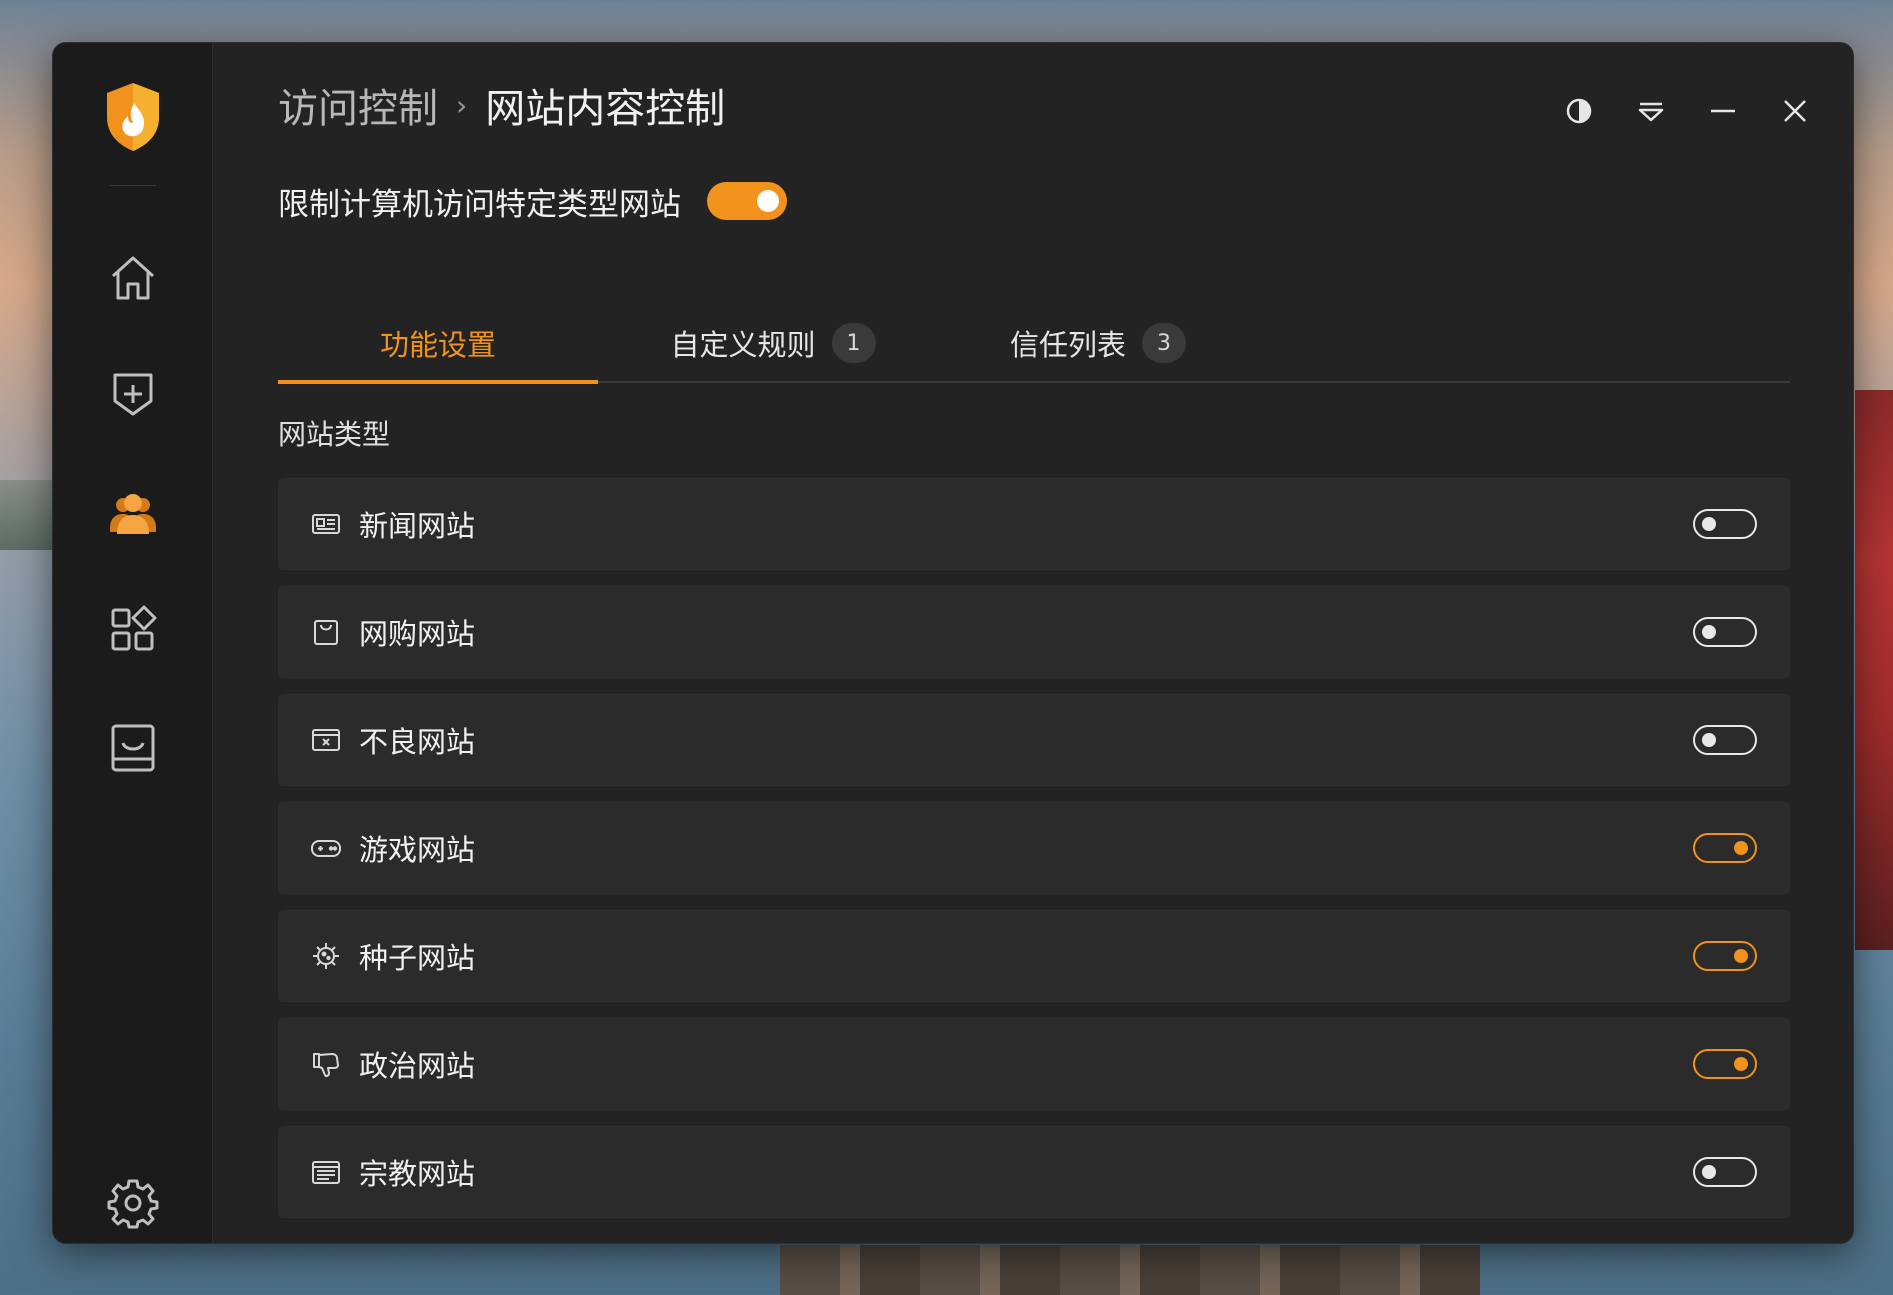  Describe the element at coordinates (1164, 343) in the screenshot. I see `count-badge: 3` at that location.